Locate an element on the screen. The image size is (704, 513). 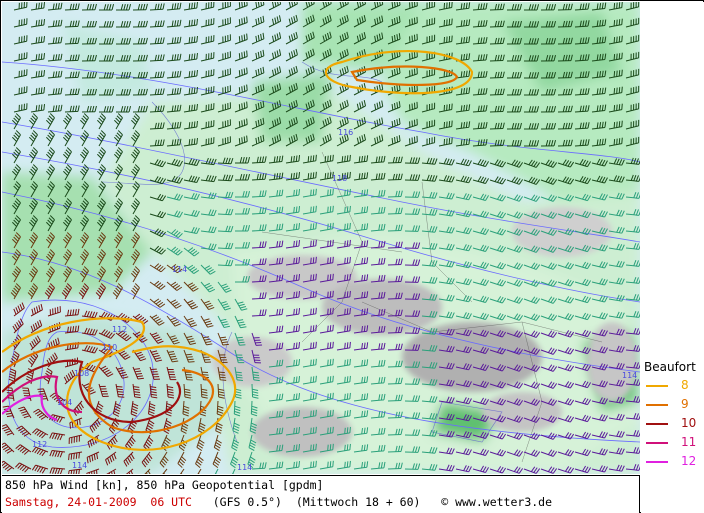
contour-label: 116 is located at coordinates (345, 132).